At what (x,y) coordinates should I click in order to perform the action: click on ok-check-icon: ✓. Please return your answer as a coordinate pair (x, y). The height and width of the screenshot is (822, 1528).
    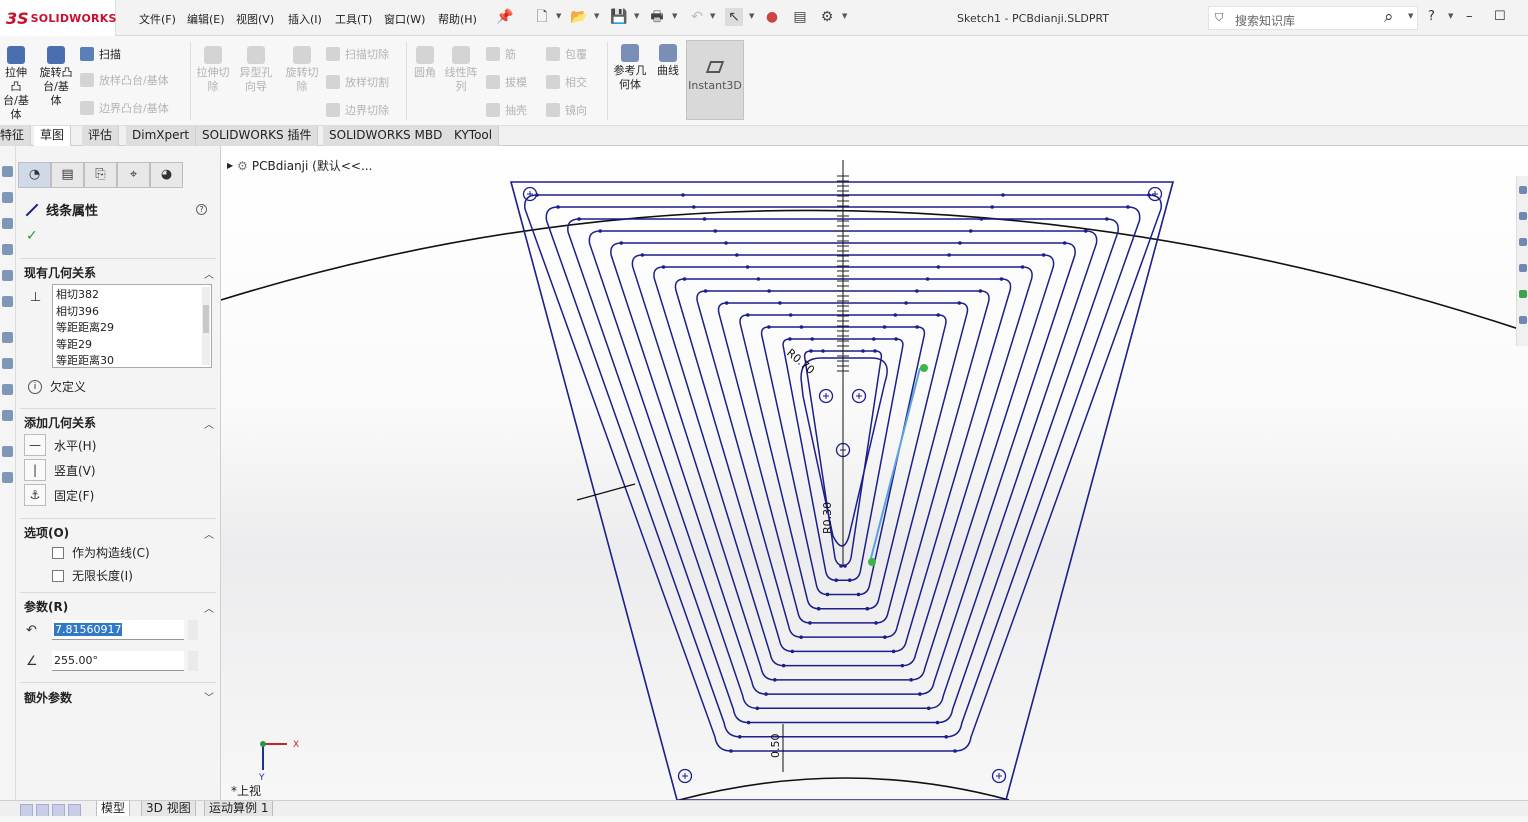
    Looking at the image, I should click on (32, 236).